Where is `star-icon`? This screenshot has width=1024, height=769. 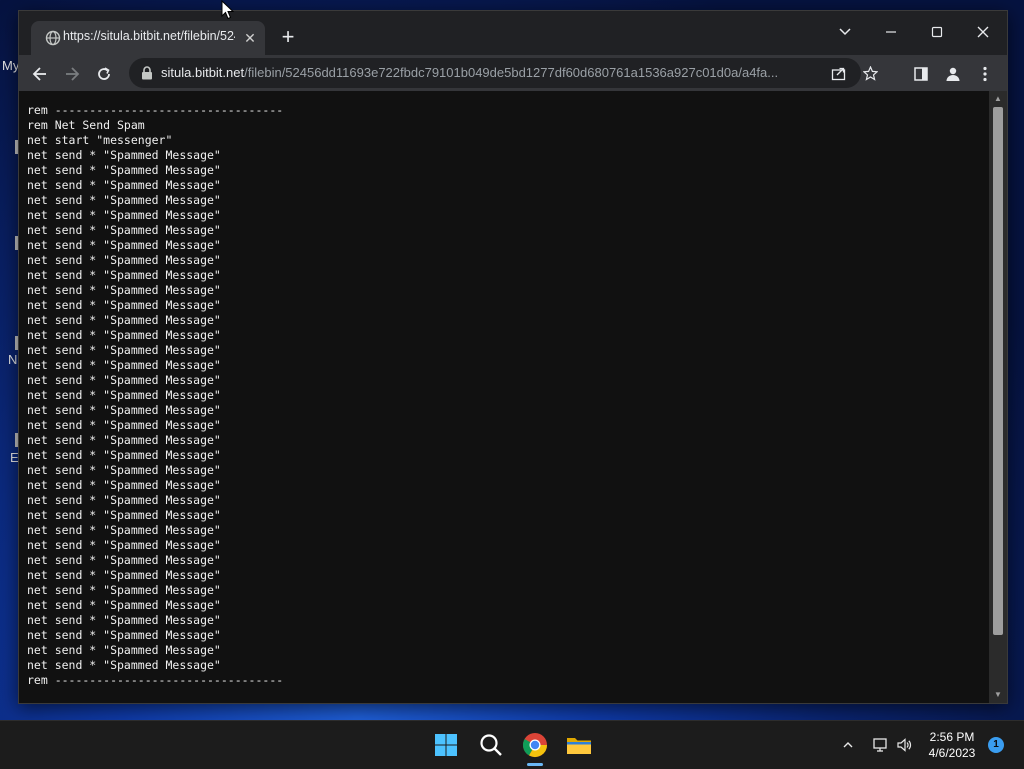 star-icon is located at coordinates (870, 73).